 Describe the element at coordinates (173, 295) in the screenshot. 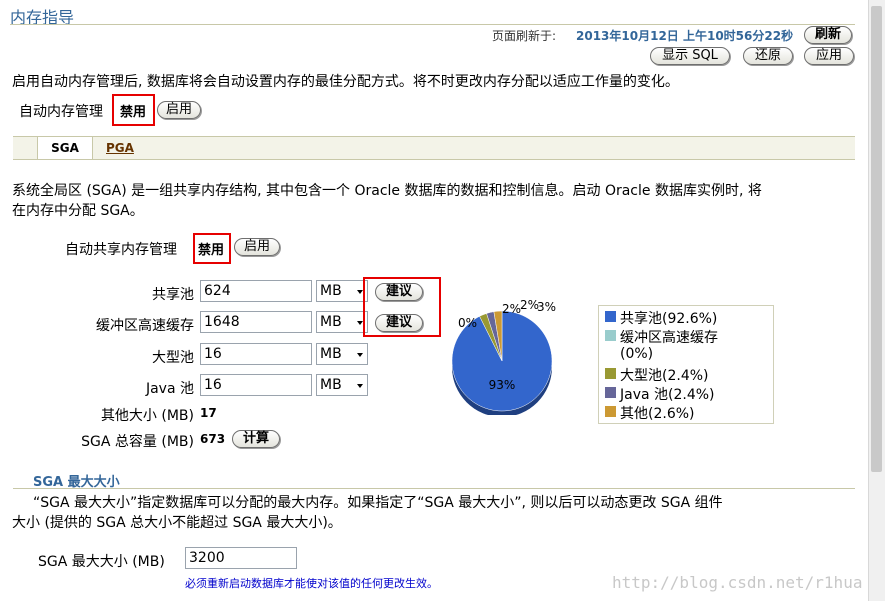

I see `shared-pool-label: 共享池` at that location.